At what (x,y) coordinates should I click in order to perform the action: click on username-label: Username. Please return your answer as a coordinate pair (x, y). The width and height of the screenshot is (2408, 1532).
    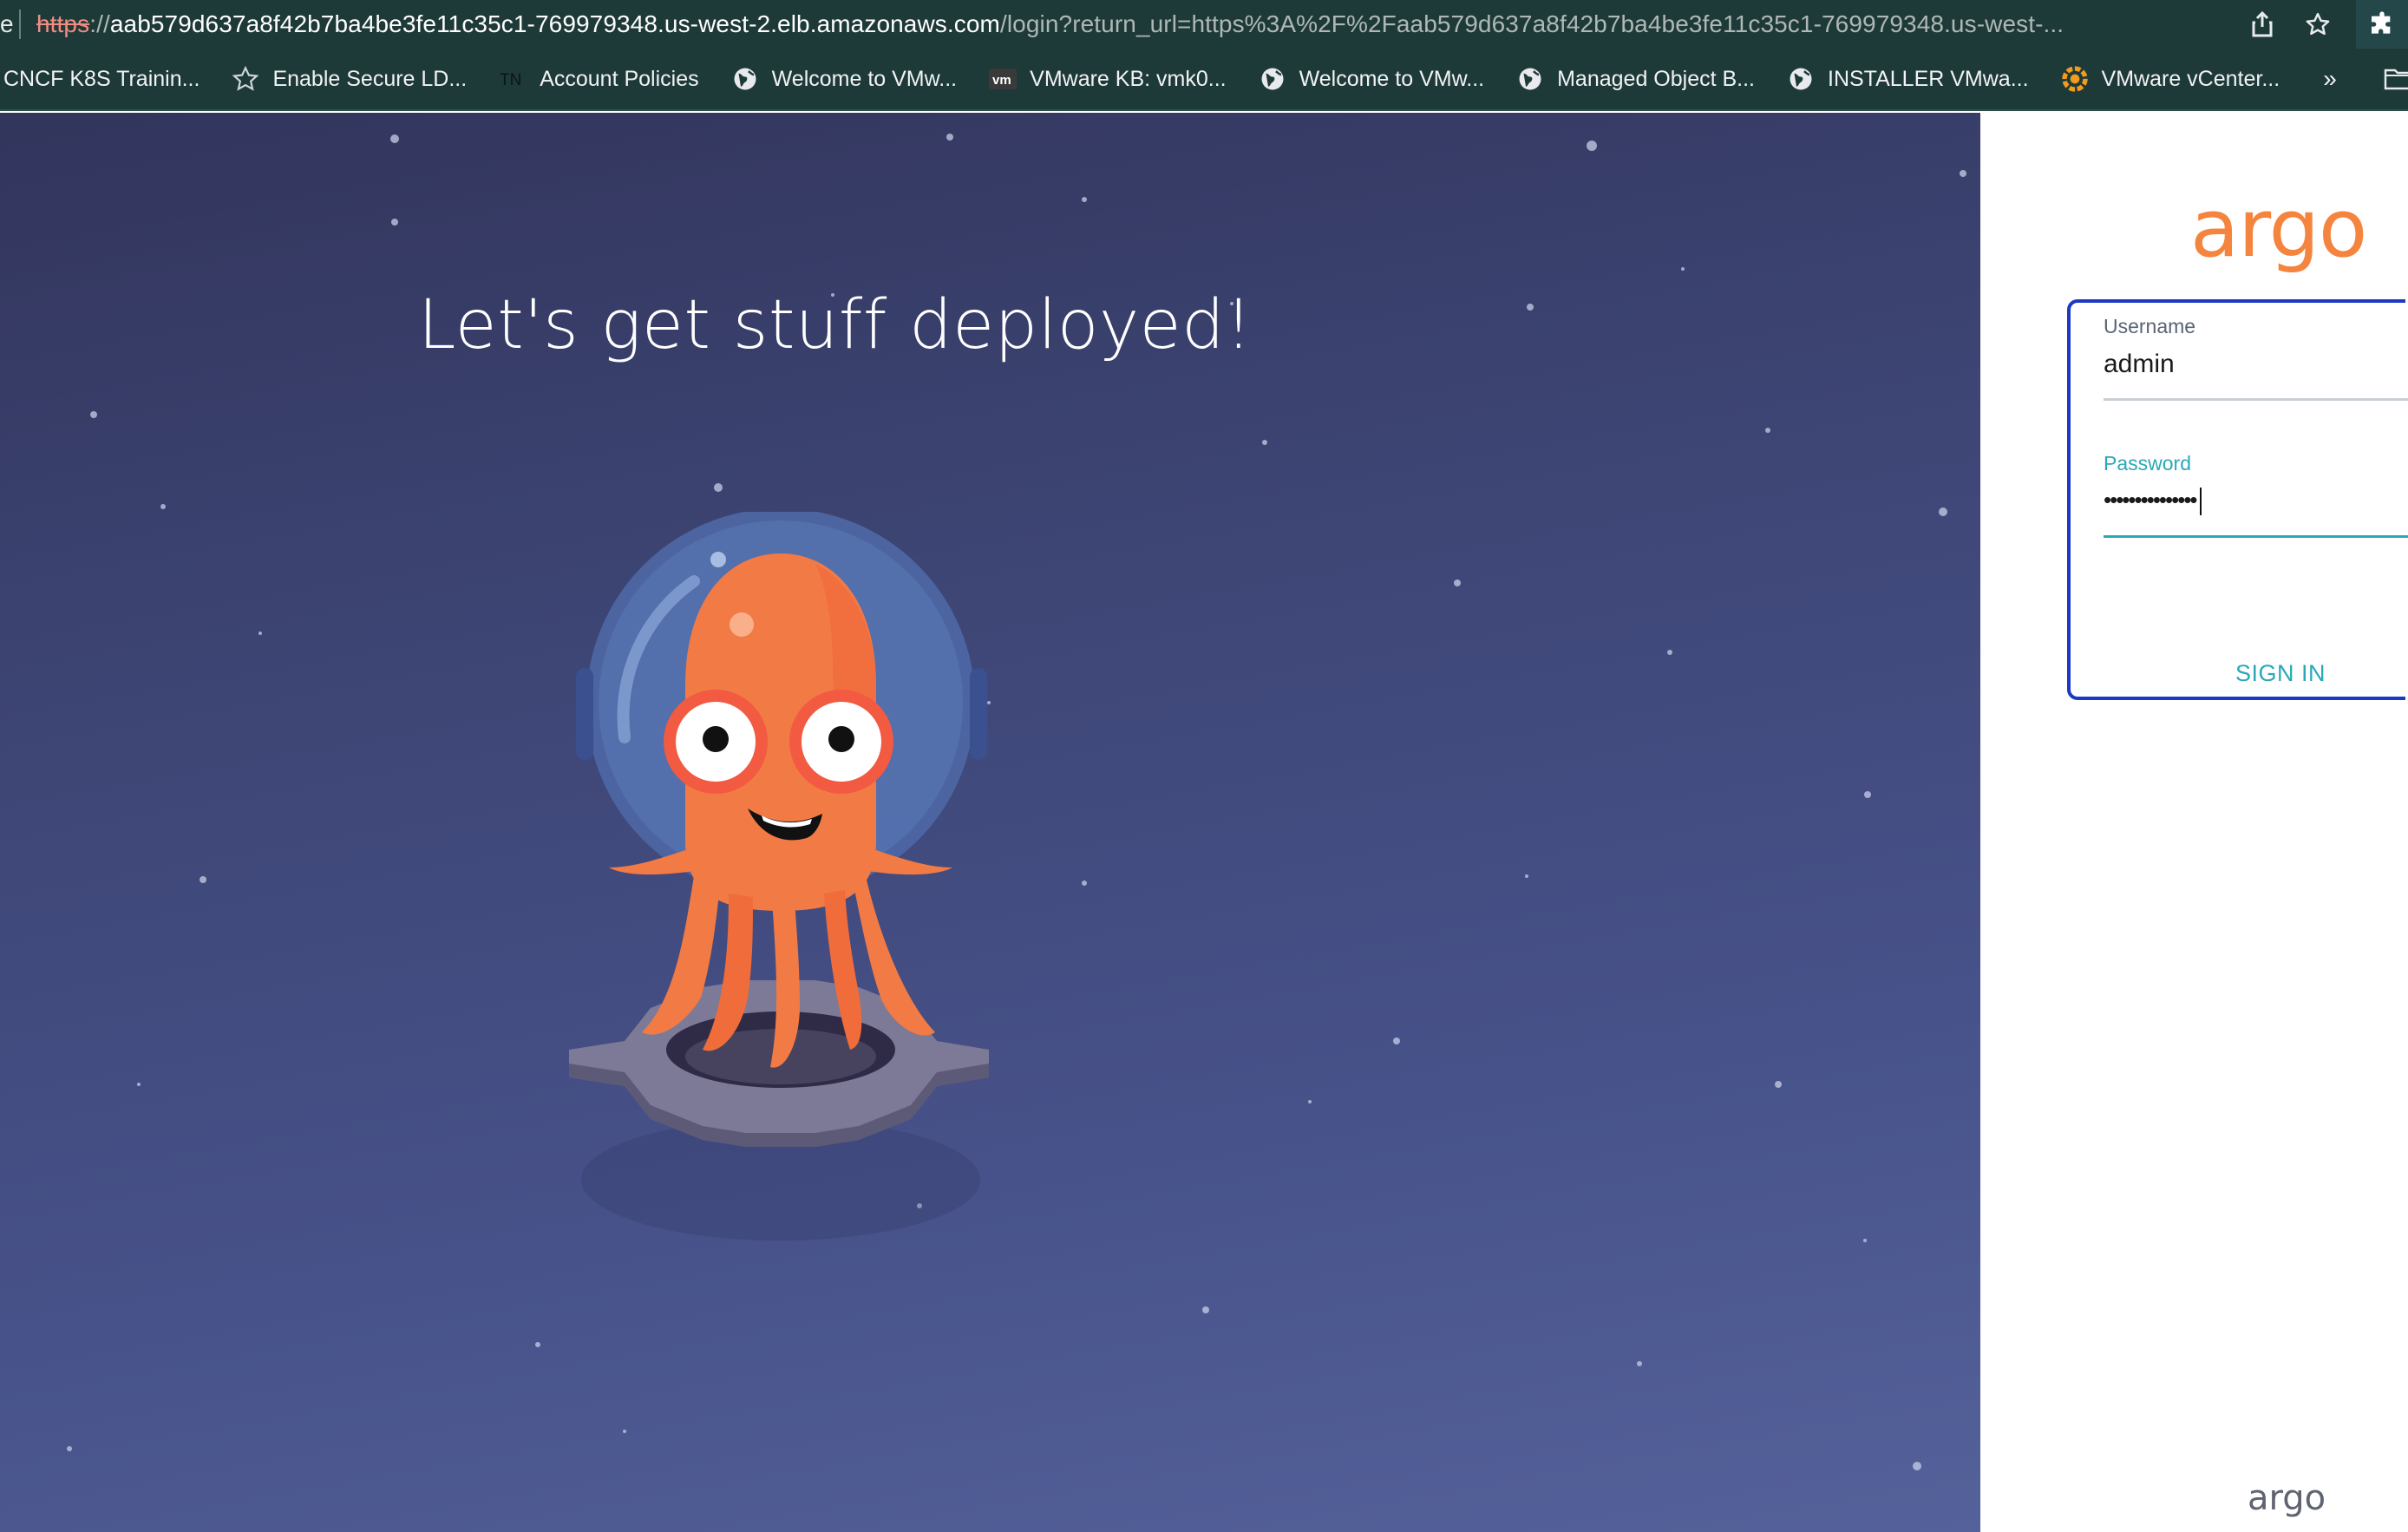
    Looking at the image, I should click on (2150, 326).